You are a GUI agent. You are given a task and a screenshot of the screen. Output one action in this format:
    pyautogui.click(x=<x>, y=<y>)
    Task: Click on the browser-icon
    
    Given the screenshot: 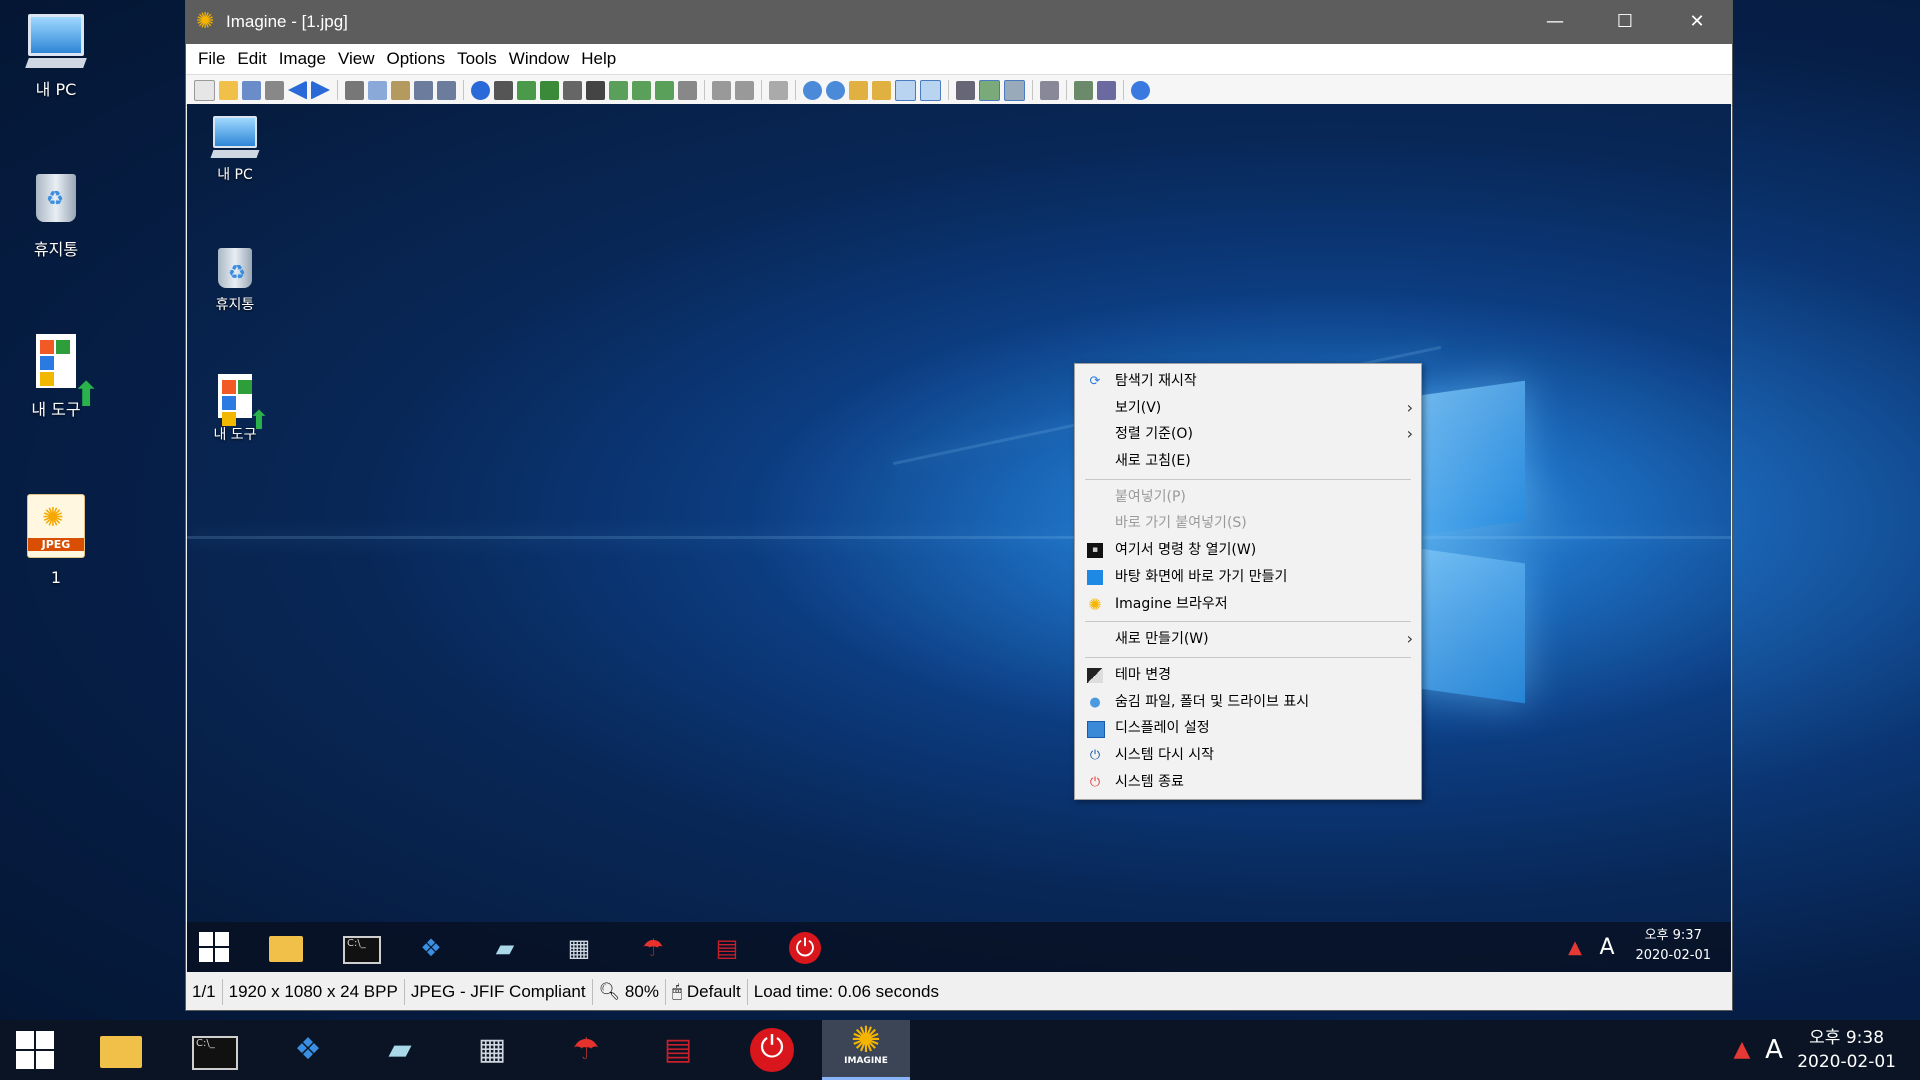 What is the action you would take?
    pyautogui.click(x=1014, y=90)
    